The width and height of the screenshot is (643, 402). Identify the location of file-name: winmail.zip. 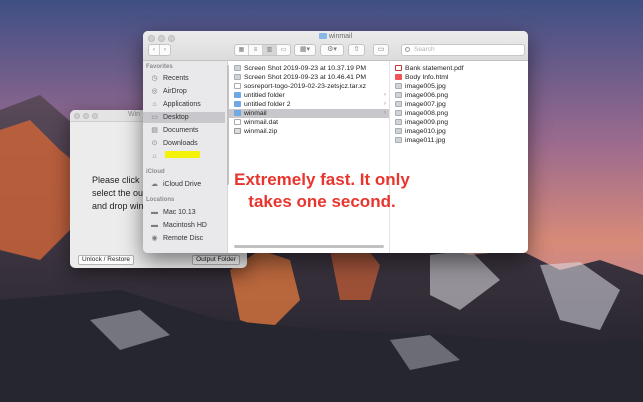
(261, 131).